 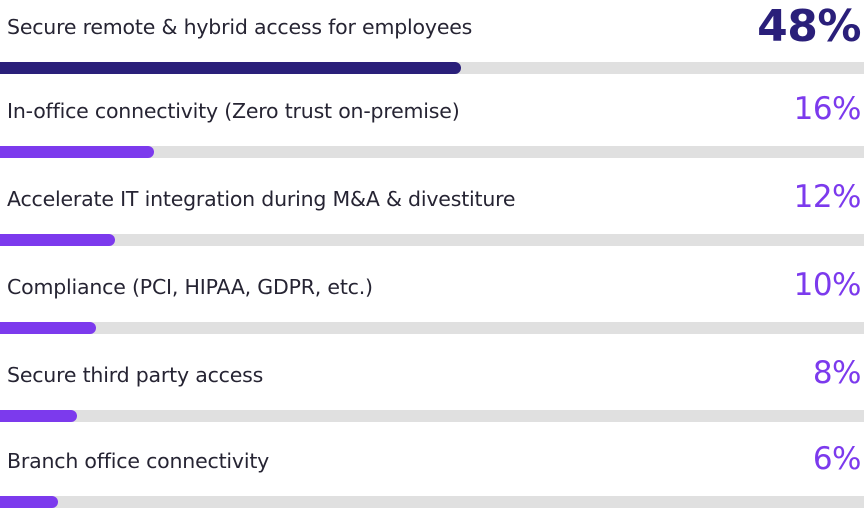 What do you see at coordinates (432, 474) in the screenshot?
I see `bar-row: Branch office connectivity 6%` at bounding box center [432, 474].